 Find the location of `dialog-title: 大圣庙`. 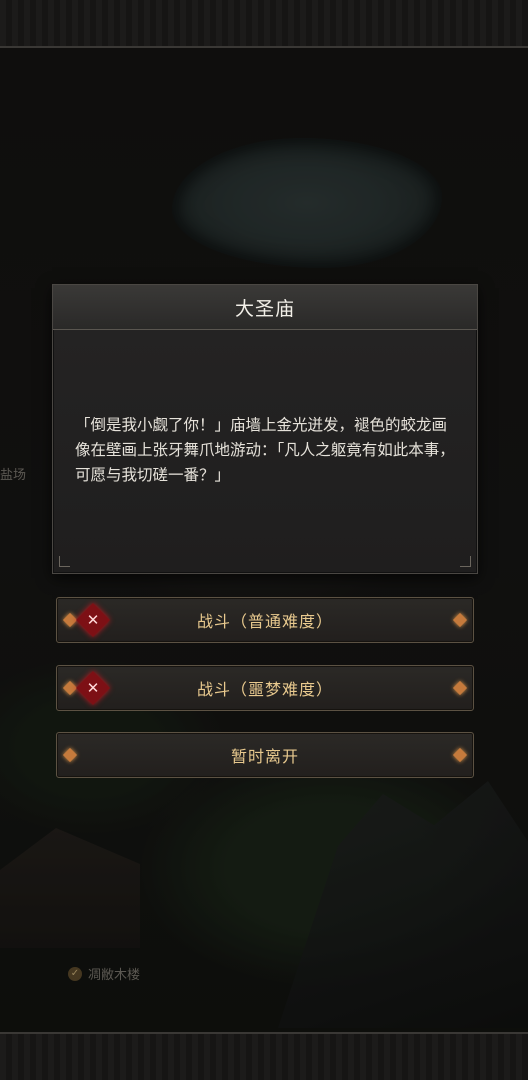

dialog-title: 大圣庙 is located at coordinates (264, 308).